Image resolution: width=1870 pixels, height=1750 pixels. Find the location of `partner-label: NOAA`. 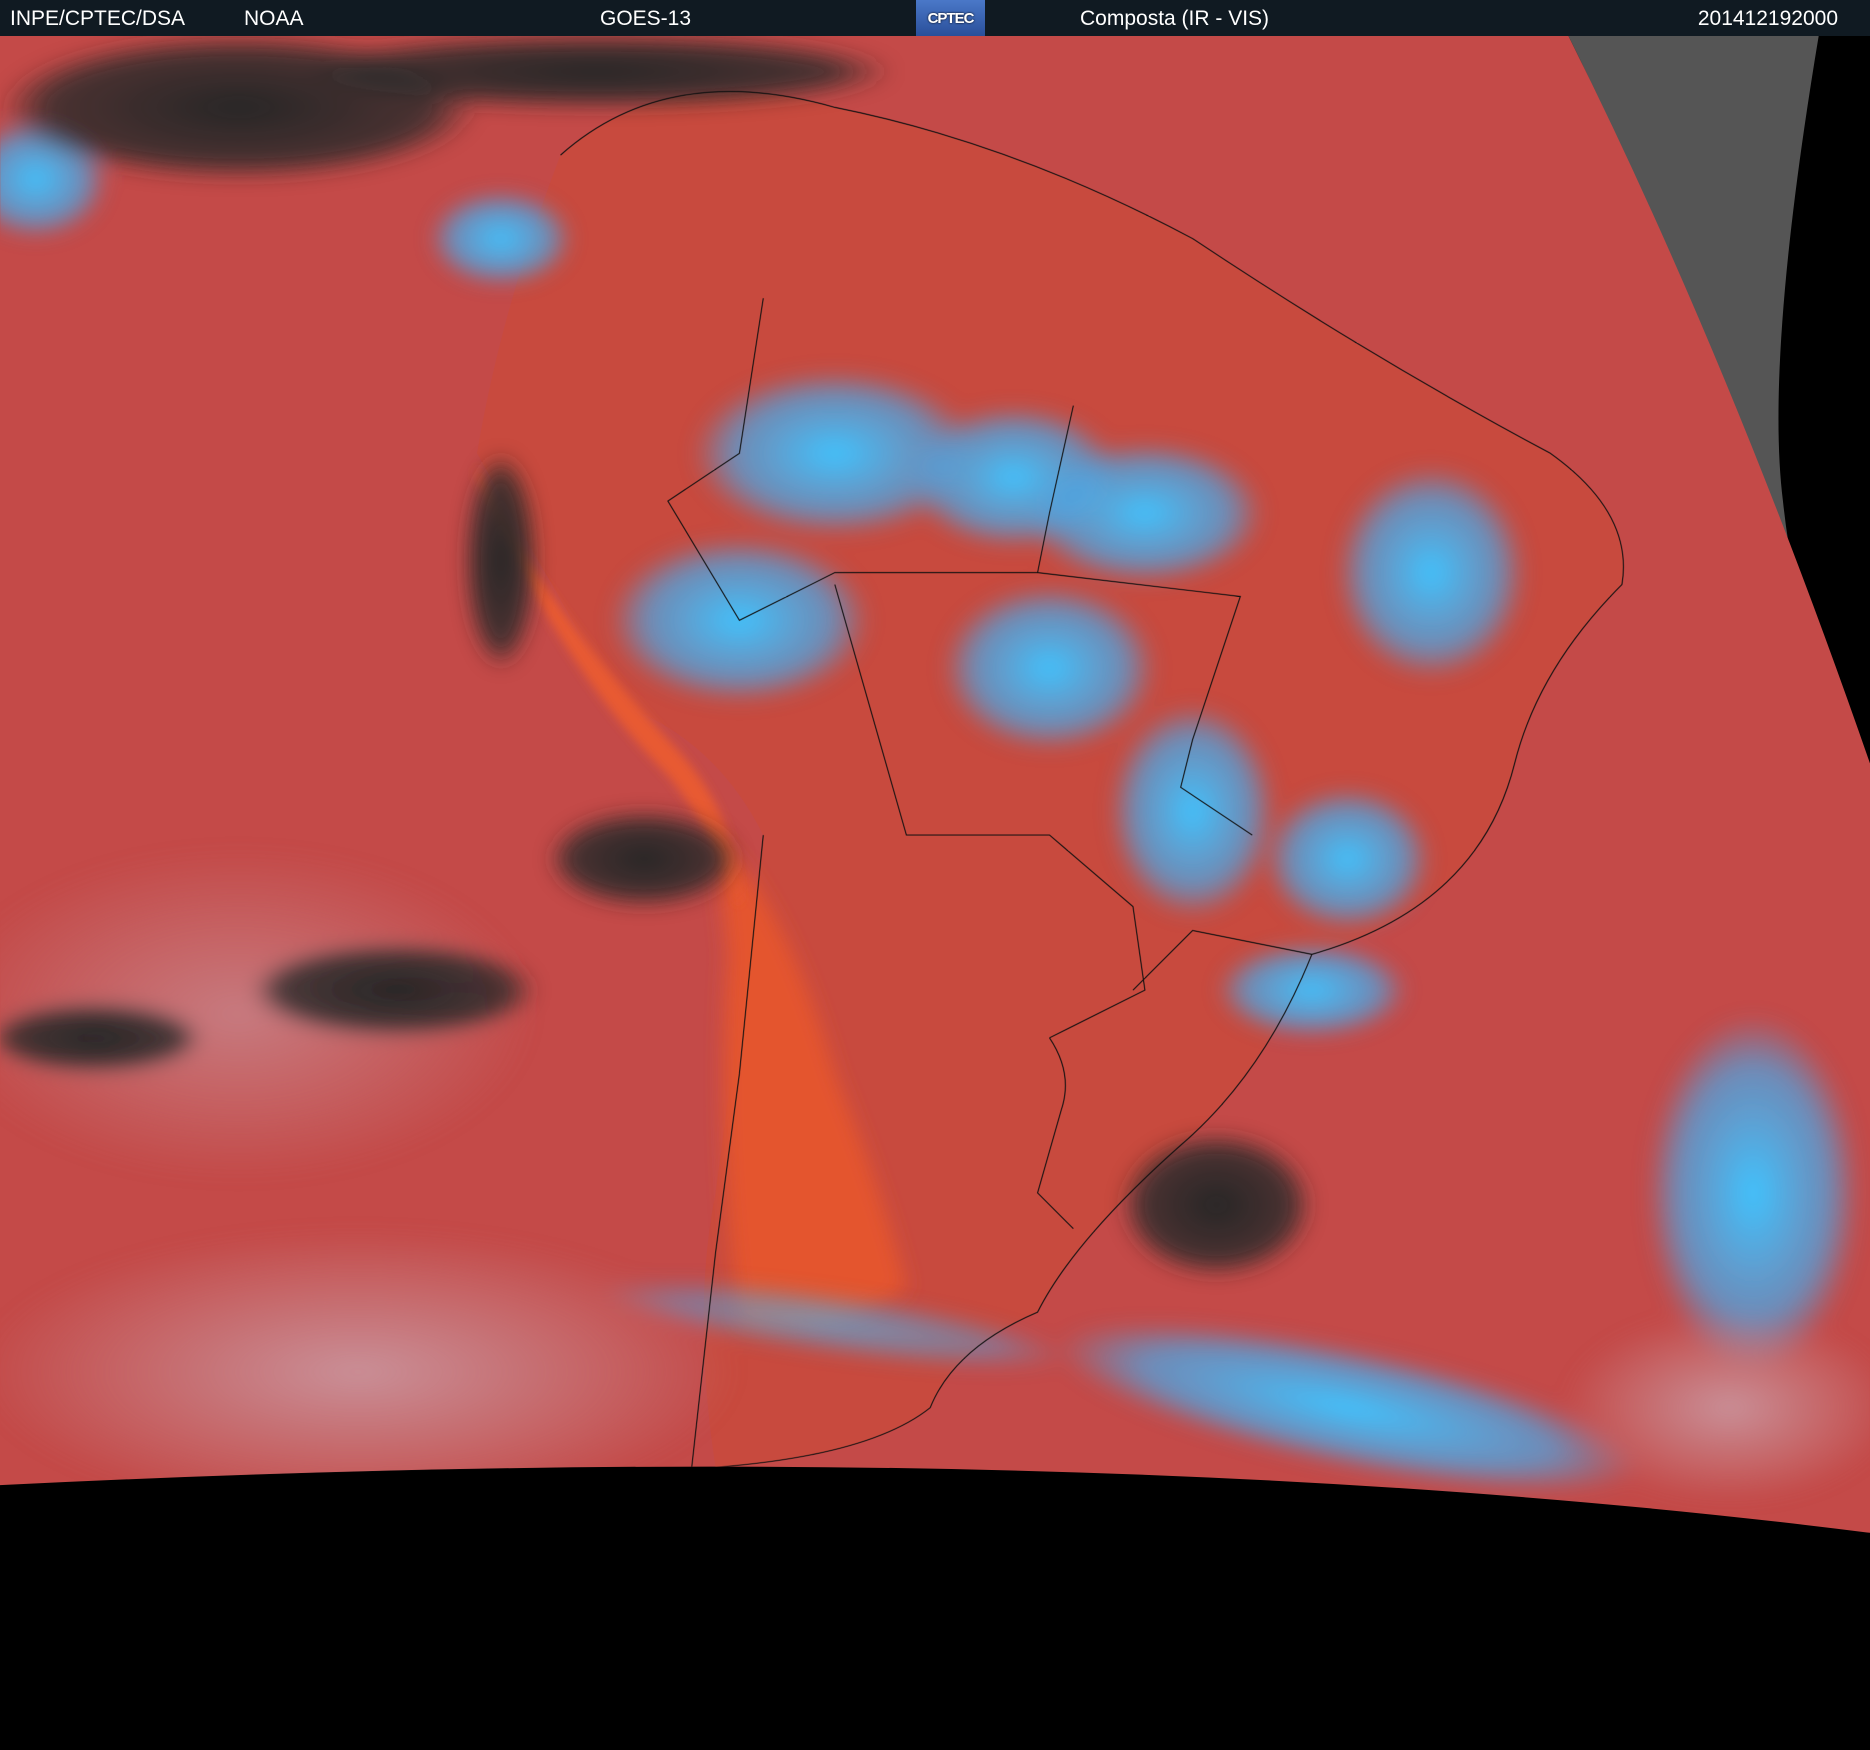

partner-label: NOAA is located at coordinates (274, 18).